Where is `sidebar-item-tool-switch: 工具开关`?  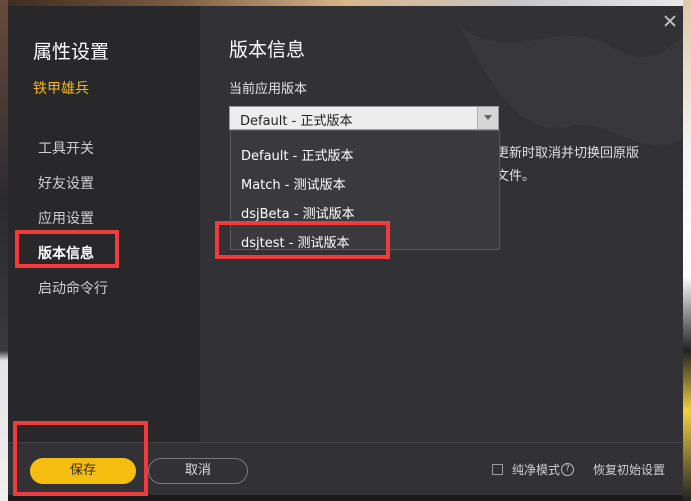 sidebar-item-tool-switch: 工具开关 is located at coordinates (66, 148).